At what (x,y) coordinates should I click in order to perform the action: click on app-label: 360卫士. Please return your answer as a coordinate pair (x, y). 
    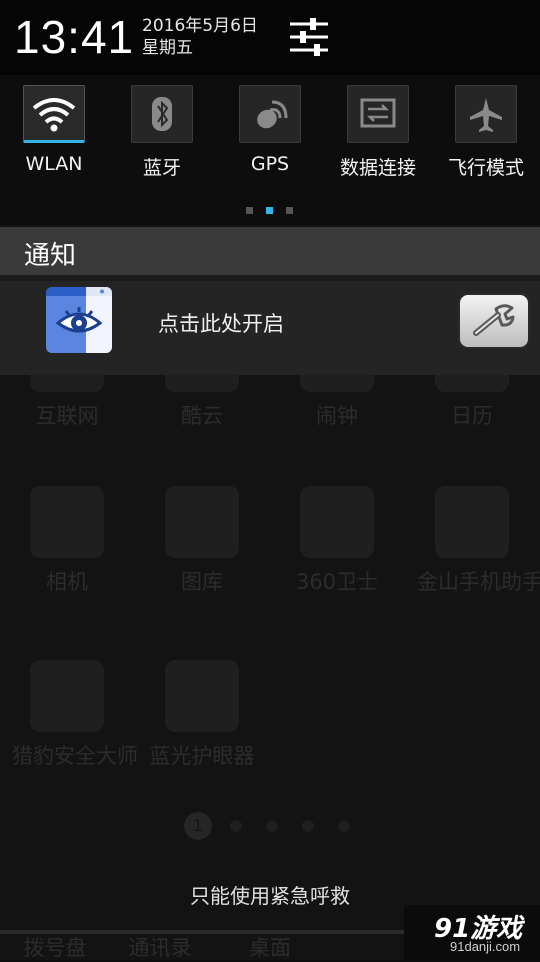
    Looking at the image, I should click on (337, 582).